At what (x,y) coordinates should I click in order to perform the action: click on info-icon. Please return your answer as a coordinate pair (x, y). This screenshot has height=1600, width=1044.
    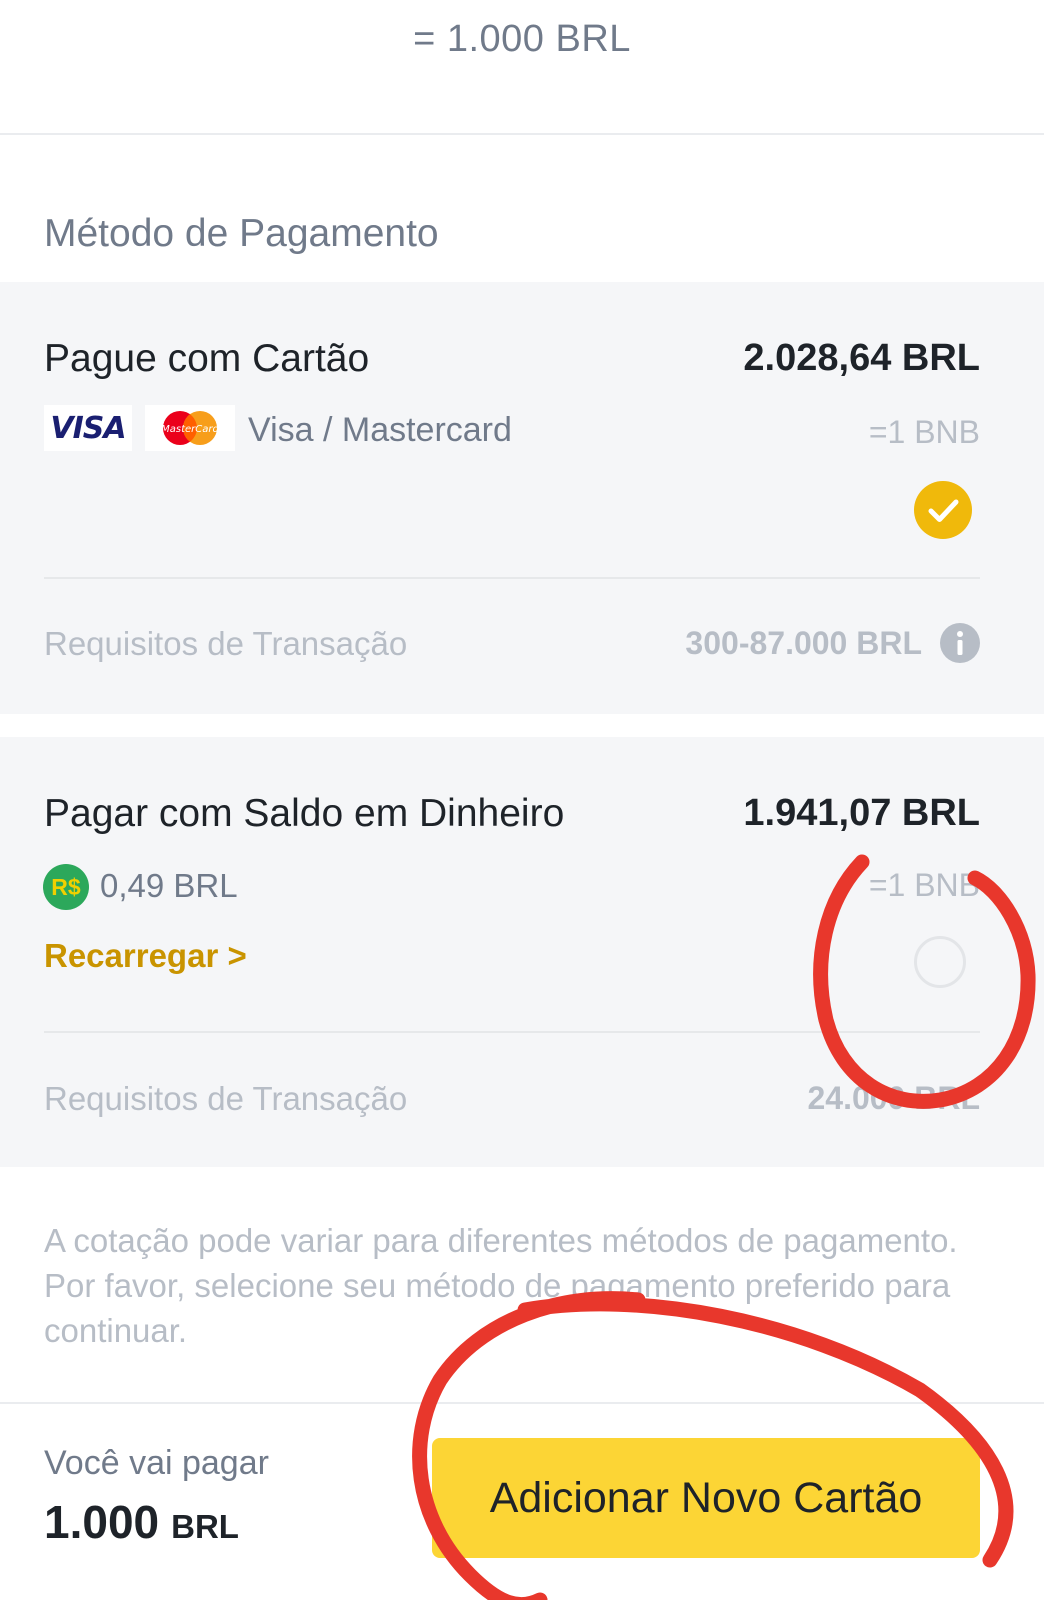
    Looking at the image, I should click on (960, 643).